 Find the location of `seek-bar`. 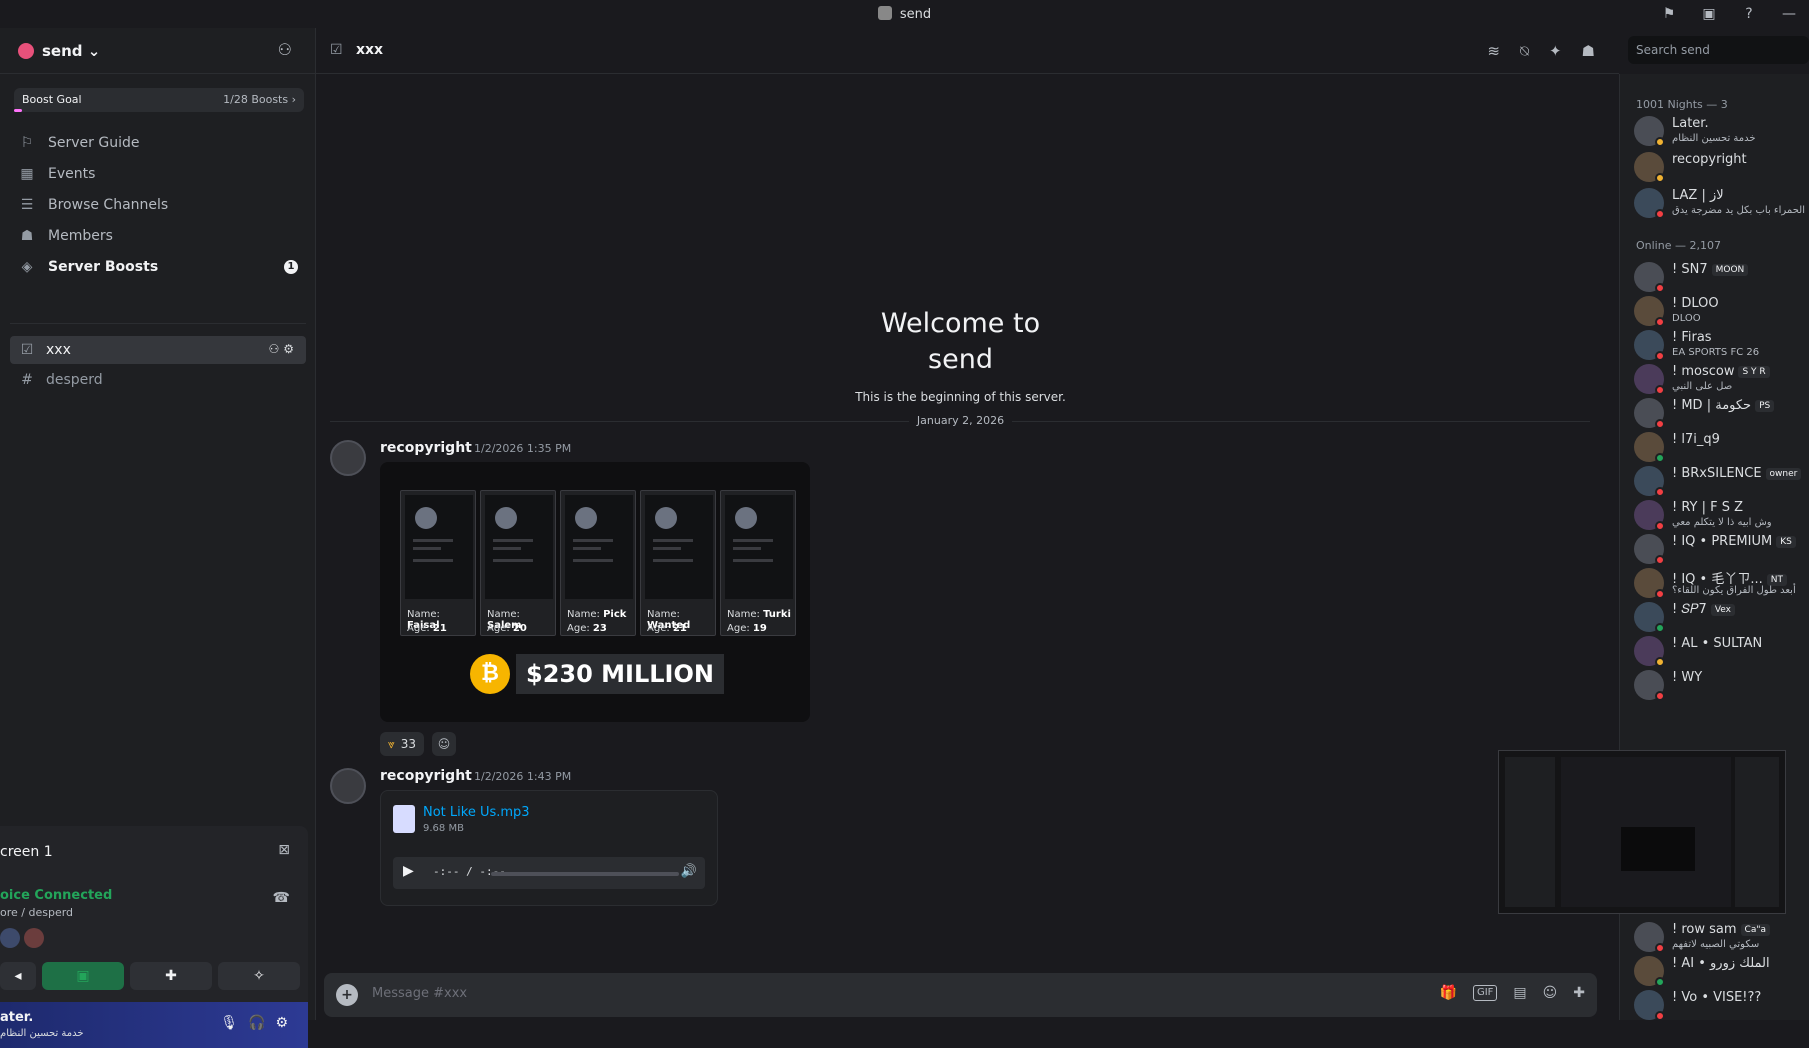

seek-bar is located at coordinates (585, 874).